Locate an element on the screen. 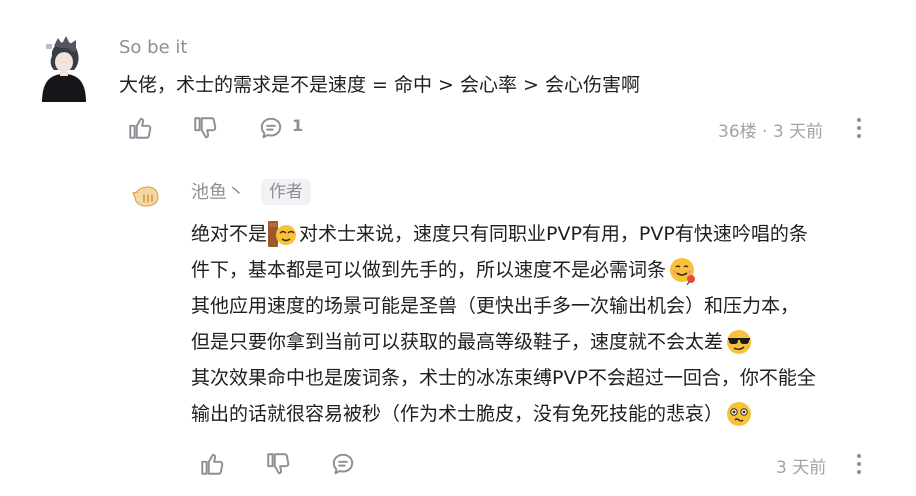 The height and width of the screenshot is (496, 916). woozy-face-emoji is located at coordinates (739, 414).